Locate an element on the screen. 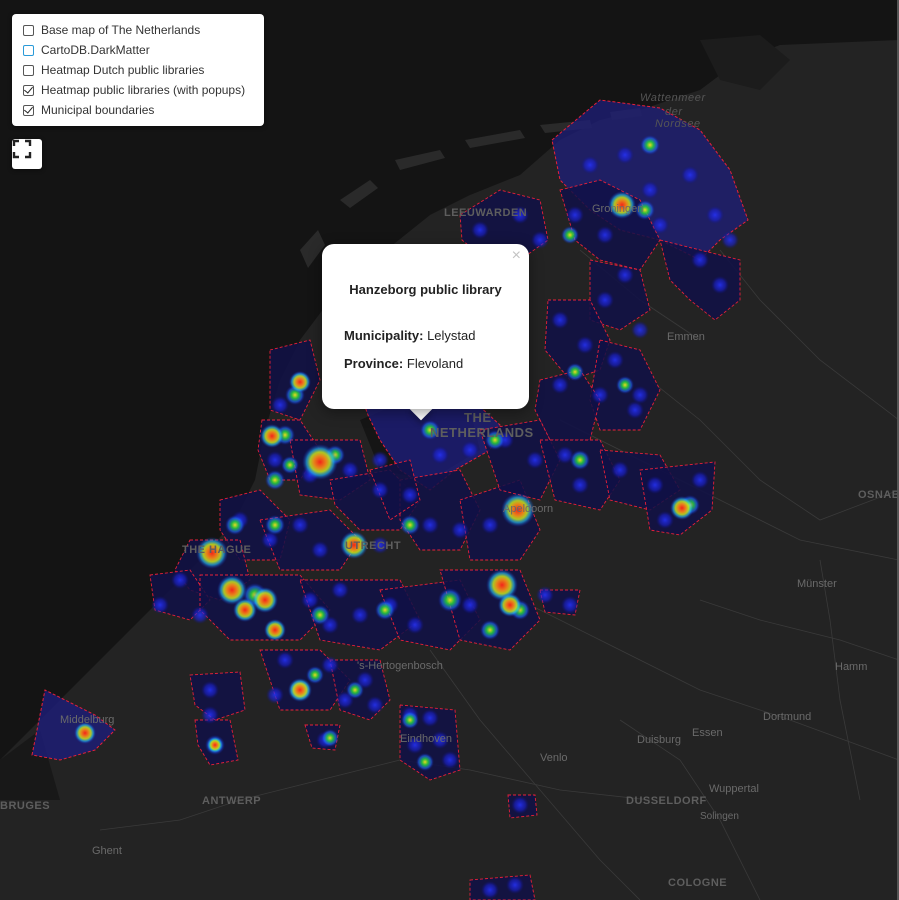 Image resolution: width=899 pixels, height=900 pixels. label-netherlands: NETHERLANDS is located at coordinates (482, 432).